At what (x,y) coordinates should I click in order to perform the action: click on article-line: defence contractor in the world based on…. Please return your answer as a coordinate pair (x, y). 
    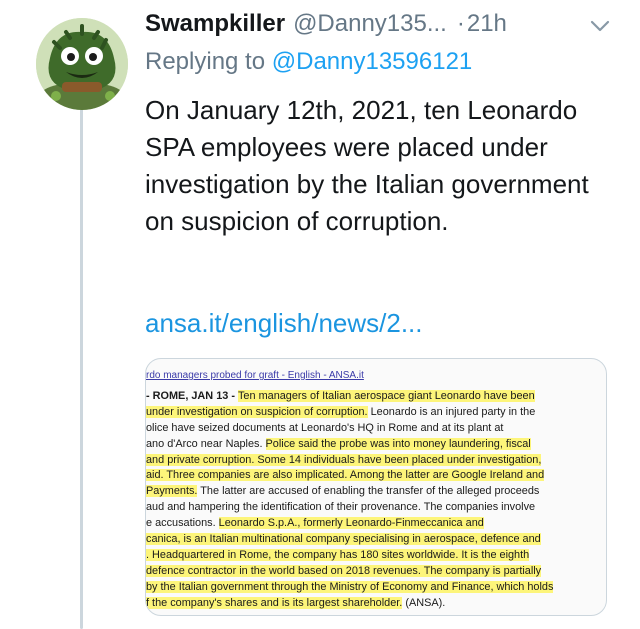
    Looking at the image, I should click on (376, 572).